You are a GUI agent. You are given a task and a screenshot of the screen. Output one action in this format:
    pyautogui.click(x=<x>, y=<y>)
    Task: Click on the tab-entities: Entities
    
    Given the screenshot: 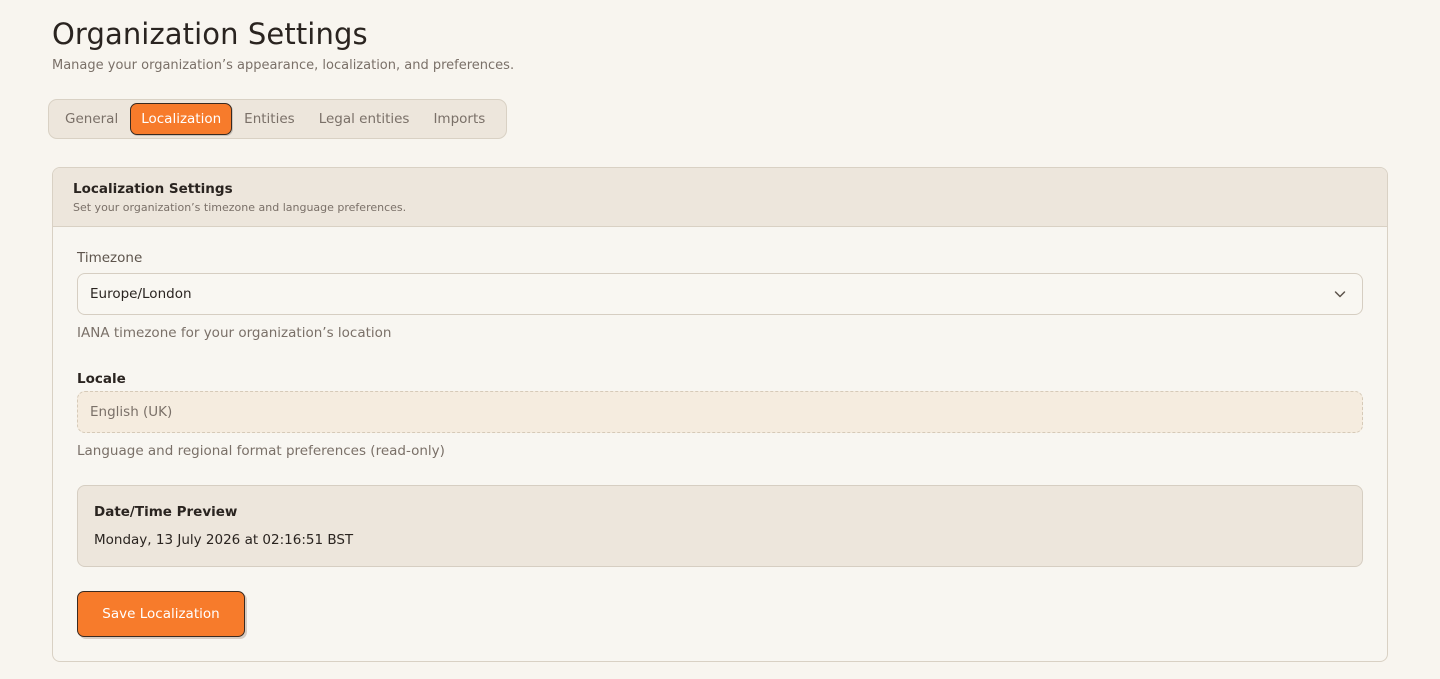 What is the action you would take?
    pyautogui.click(x=269, y=119)
    